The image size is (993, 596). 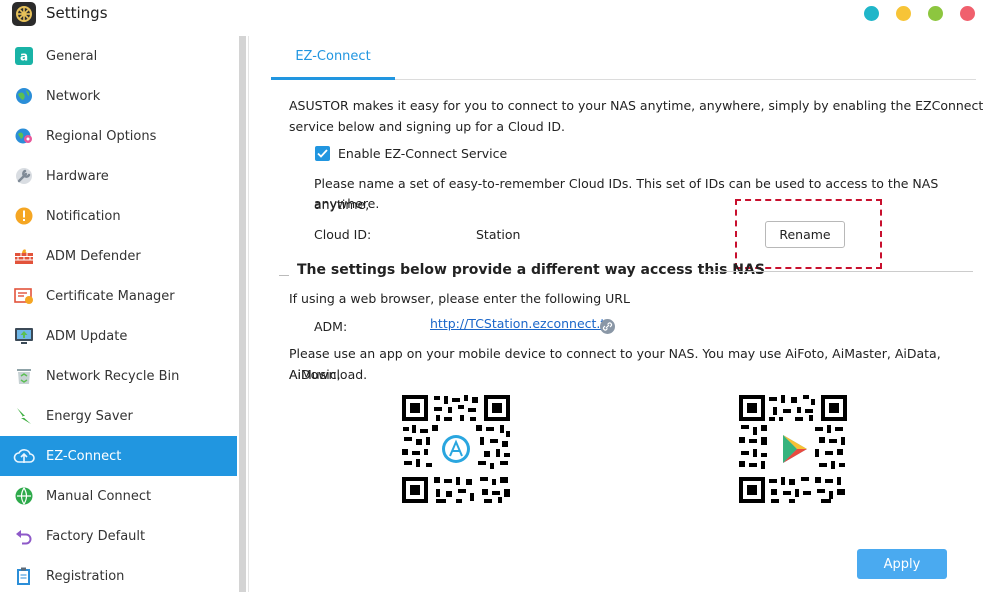 I want to click on window-maximize-button, so click(x=935, y=13).